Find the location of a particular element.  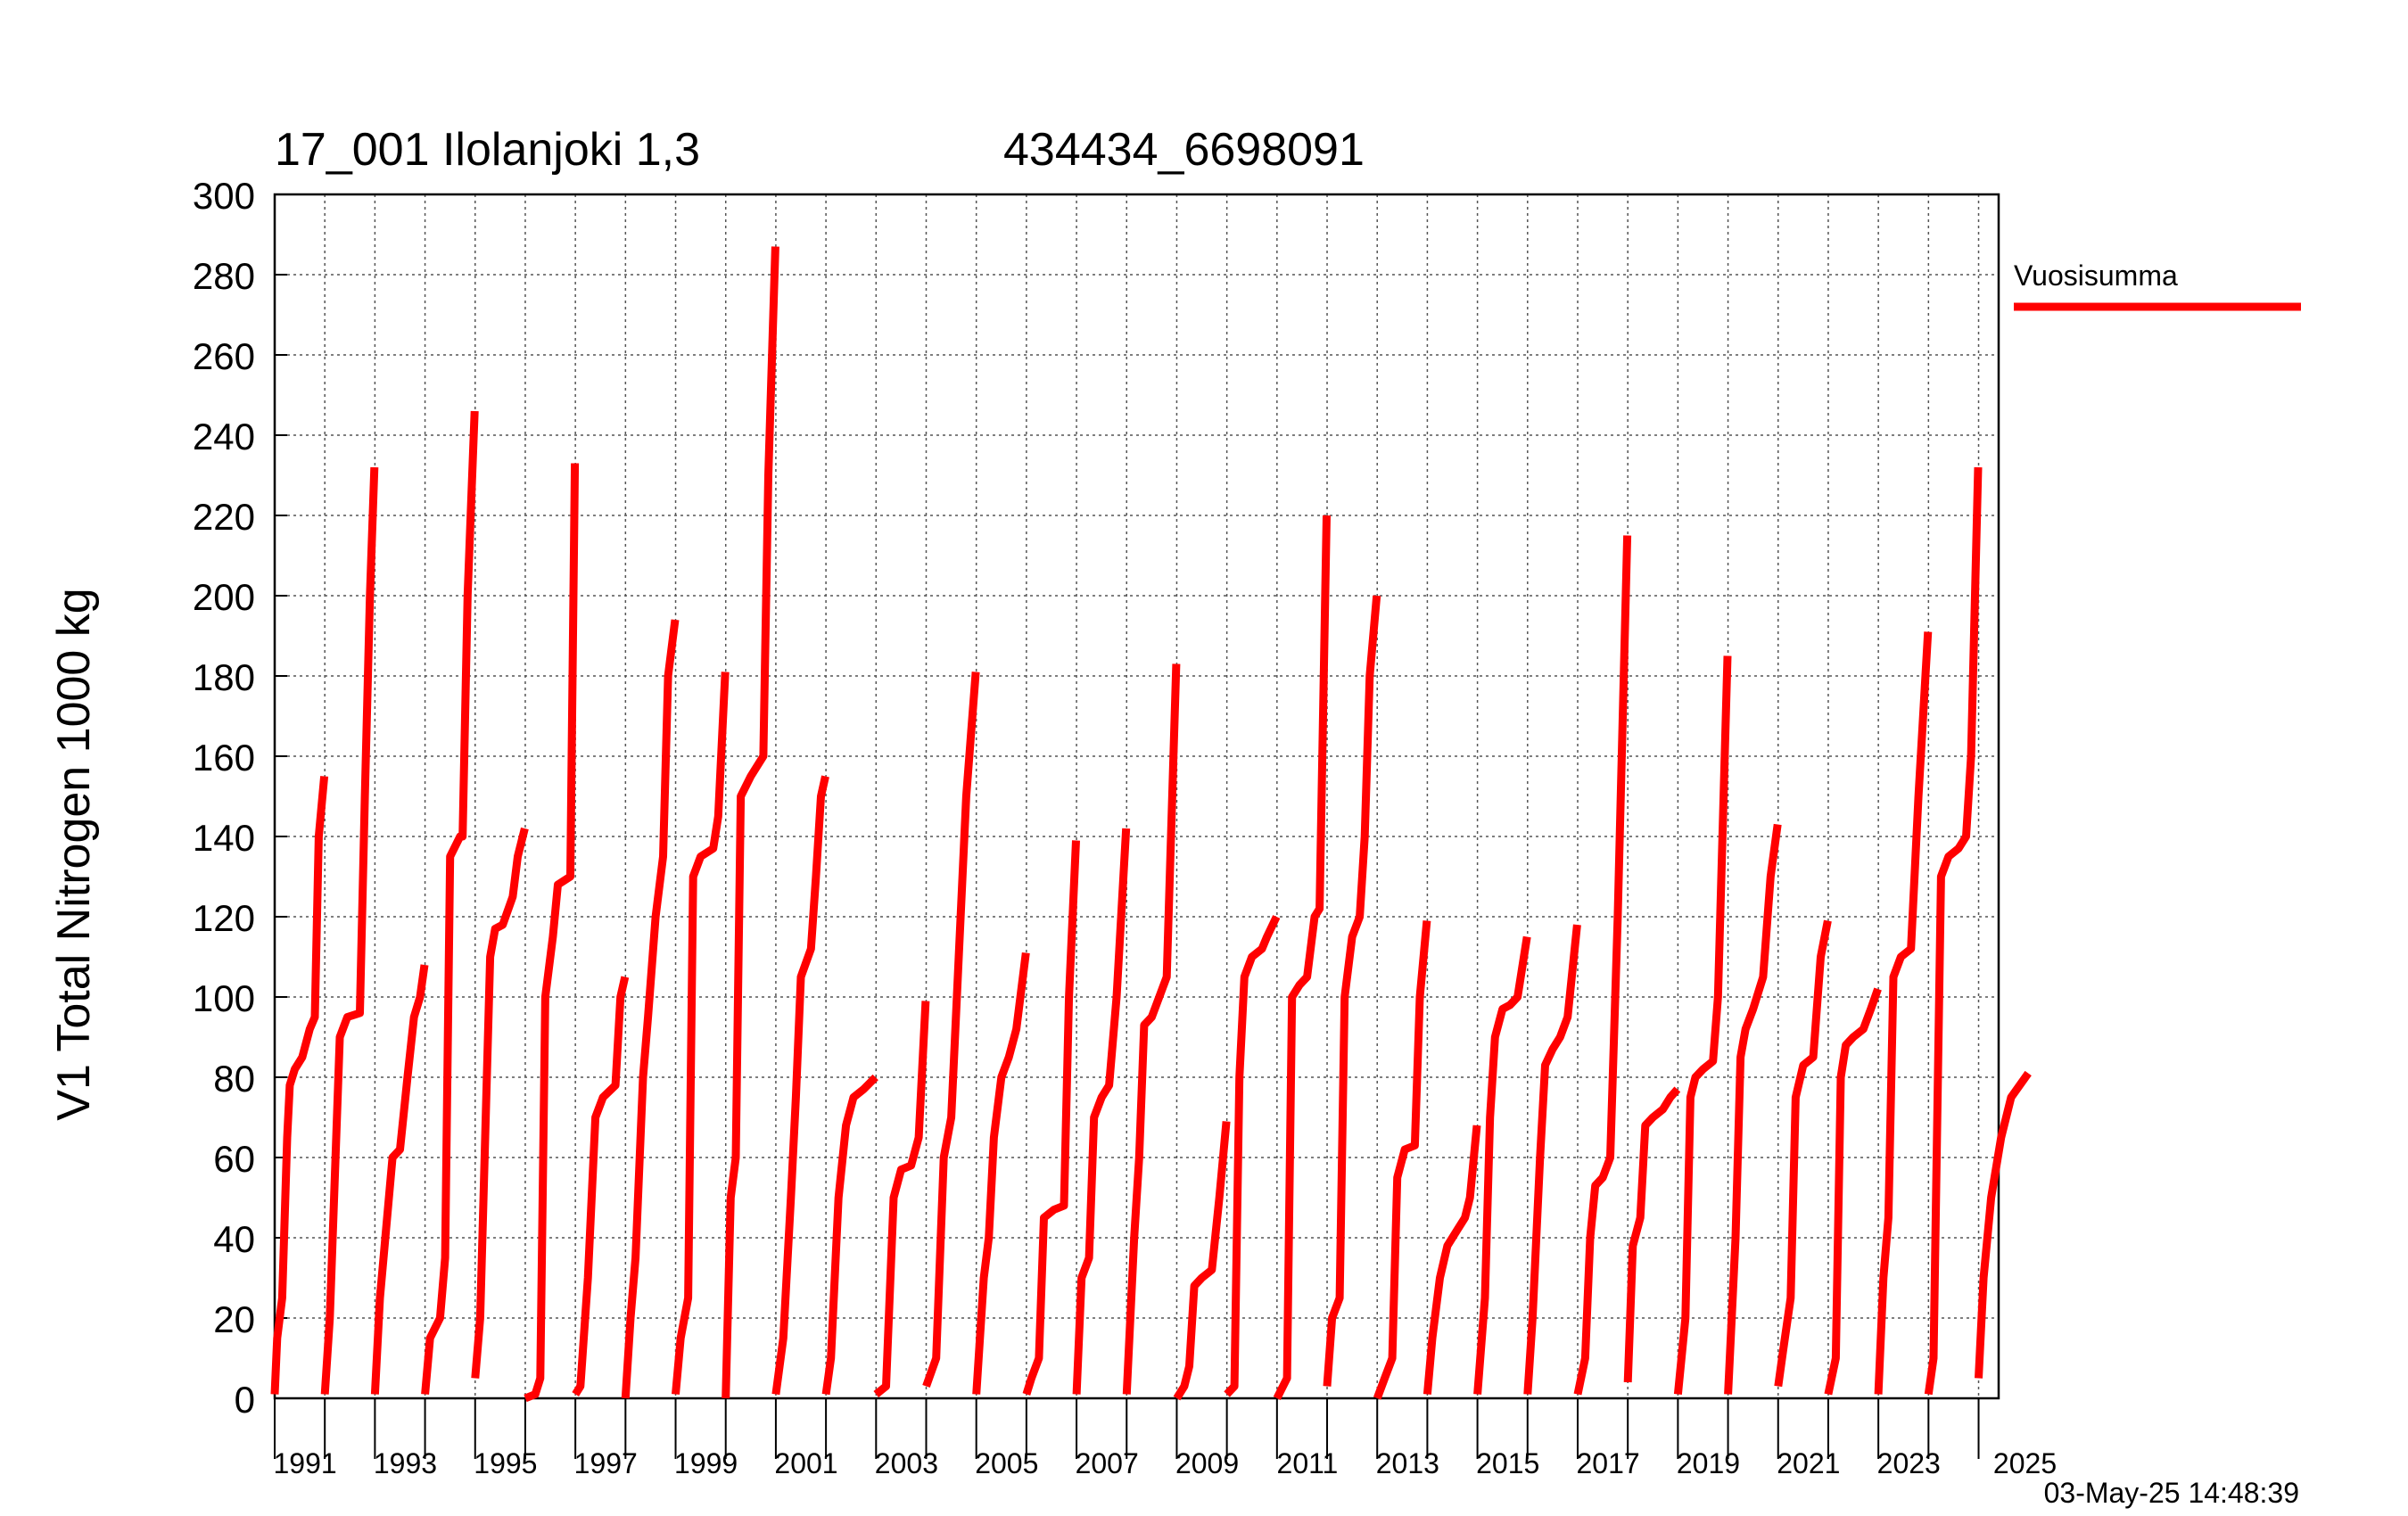

series-line-2021 is located at coordinates (1853, 1191).